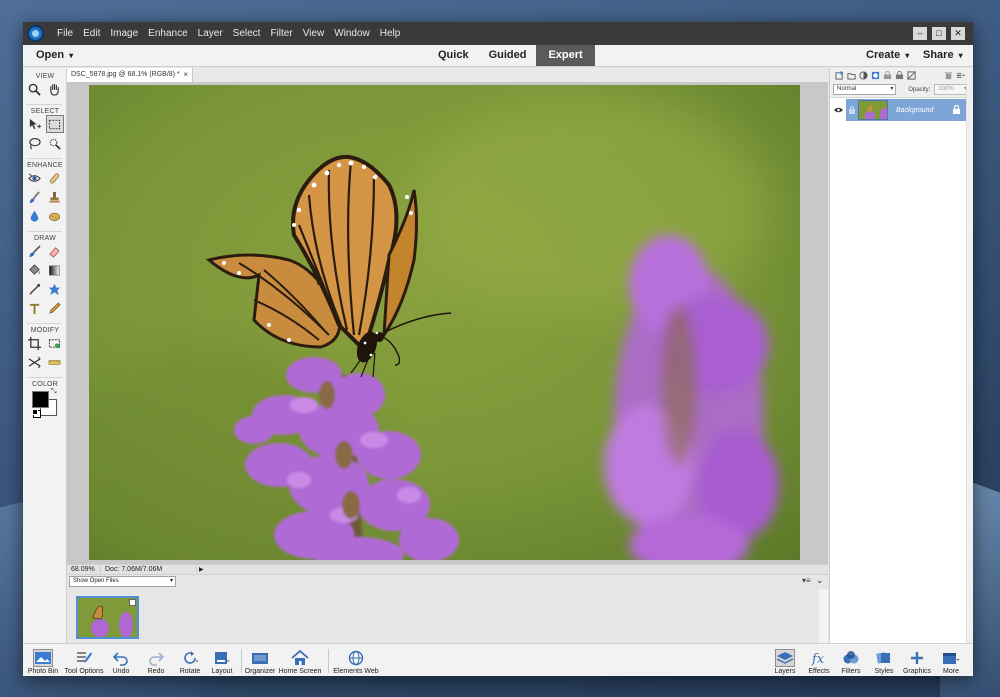 This screenshot has height=697, width=1000. What do you see at coordinates (823, 616) in the screenshot?
I see `bin-scrollbar` at bounding box center [823, 616].